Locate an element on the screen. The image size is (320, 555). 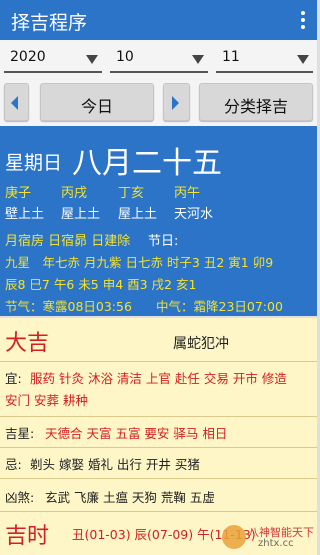
ji-section: 忌: 剃头 嫁娶 婚礼 出行 开井 买猪 is located at coordinates (158, 463).